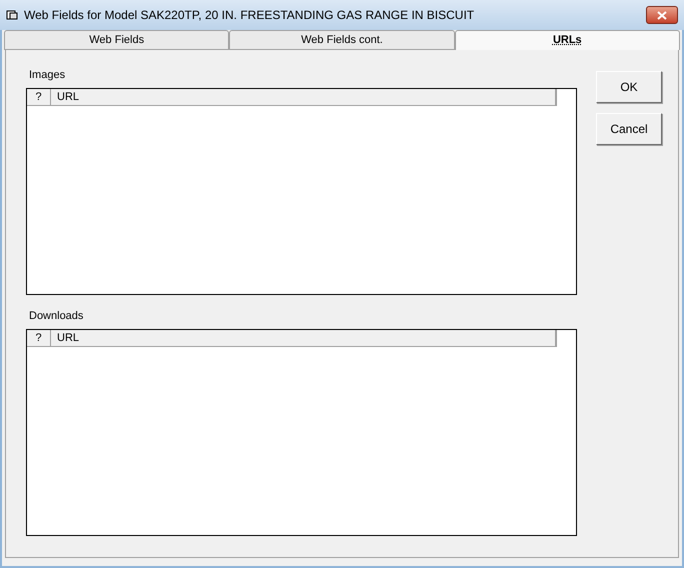 The height and width of the screenshot is (568, 684). Describe the element at coordinates (567, 40) in the screenshot. I see `tab: URLs` at that location.